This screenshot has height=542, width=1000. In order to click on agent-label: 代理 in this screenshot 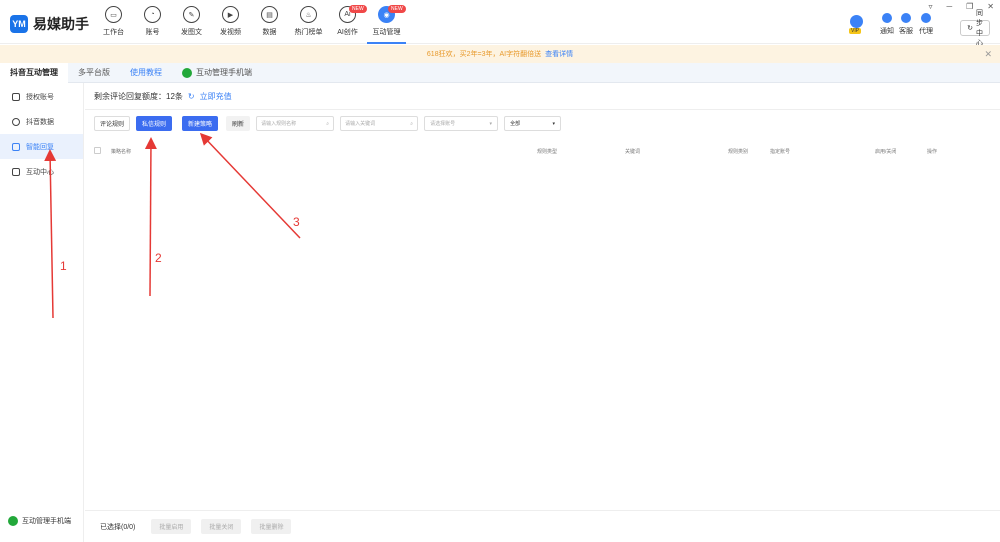, I will do `click(926, 31)`.